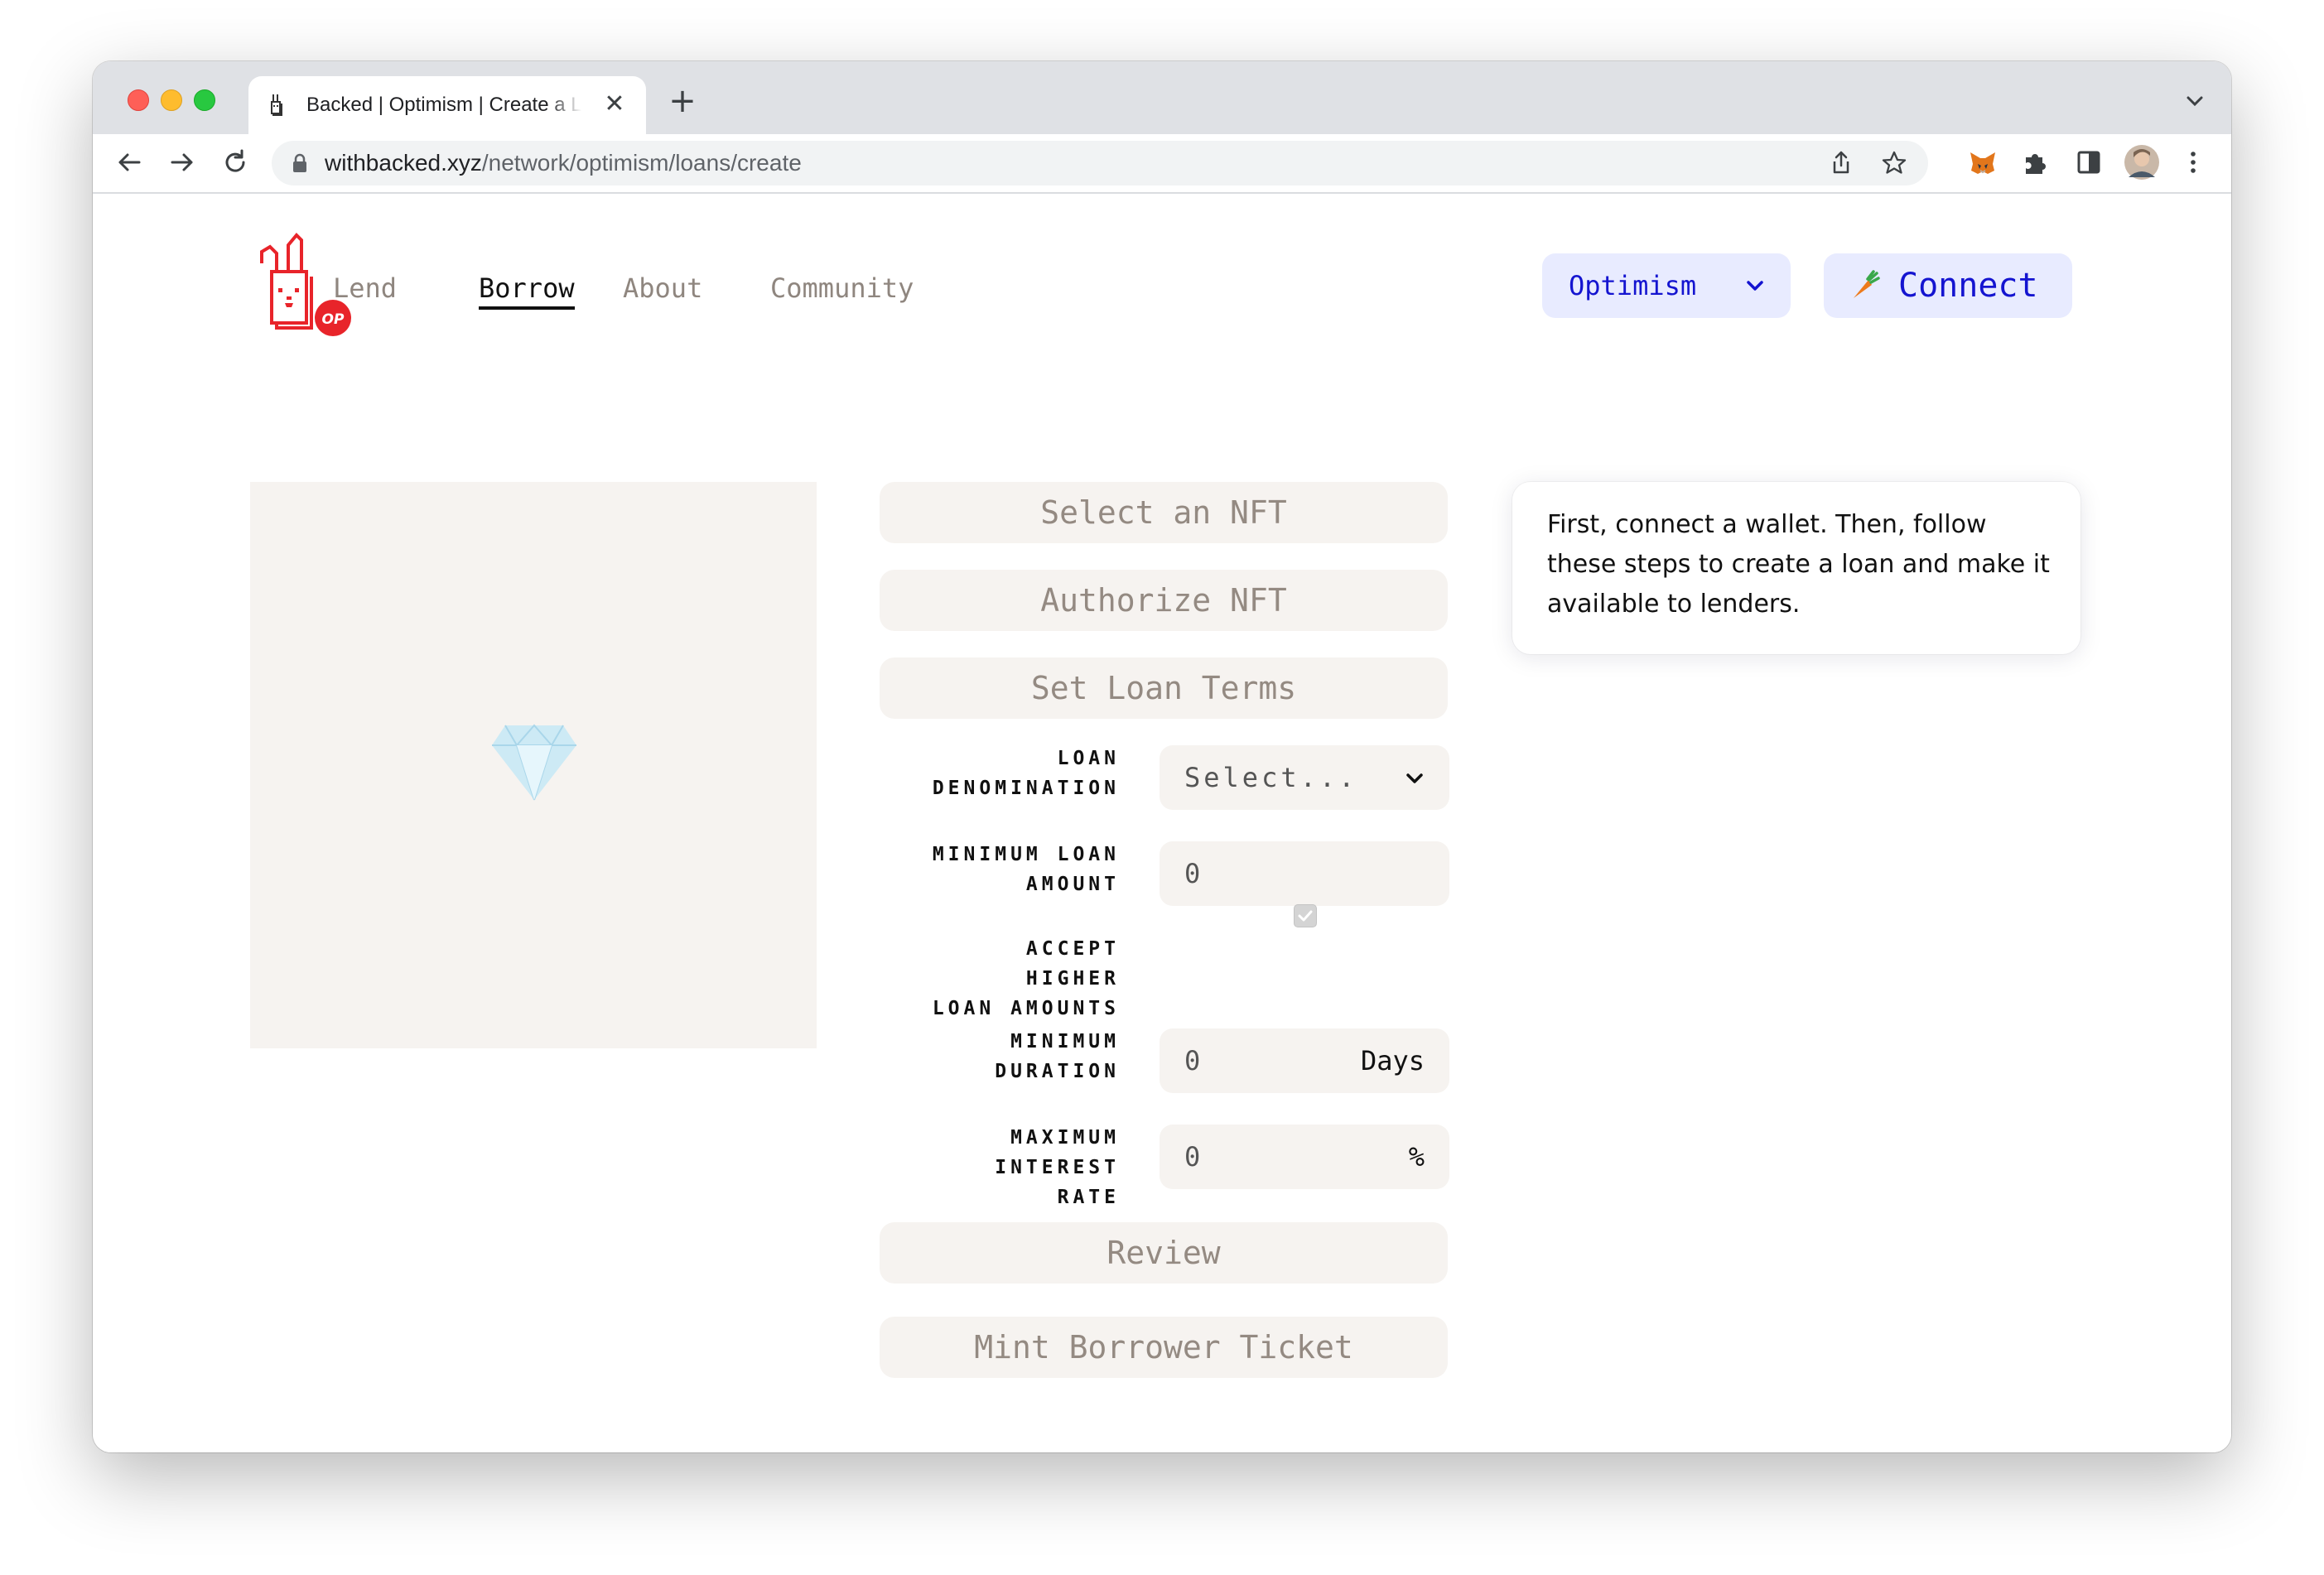 Image resolution: width=2324 pixels, height=1575 pixels. Describe the element at coordinates (1305, 873) in the screenshot. I see `min-loan-amount-input: 0` at that location.